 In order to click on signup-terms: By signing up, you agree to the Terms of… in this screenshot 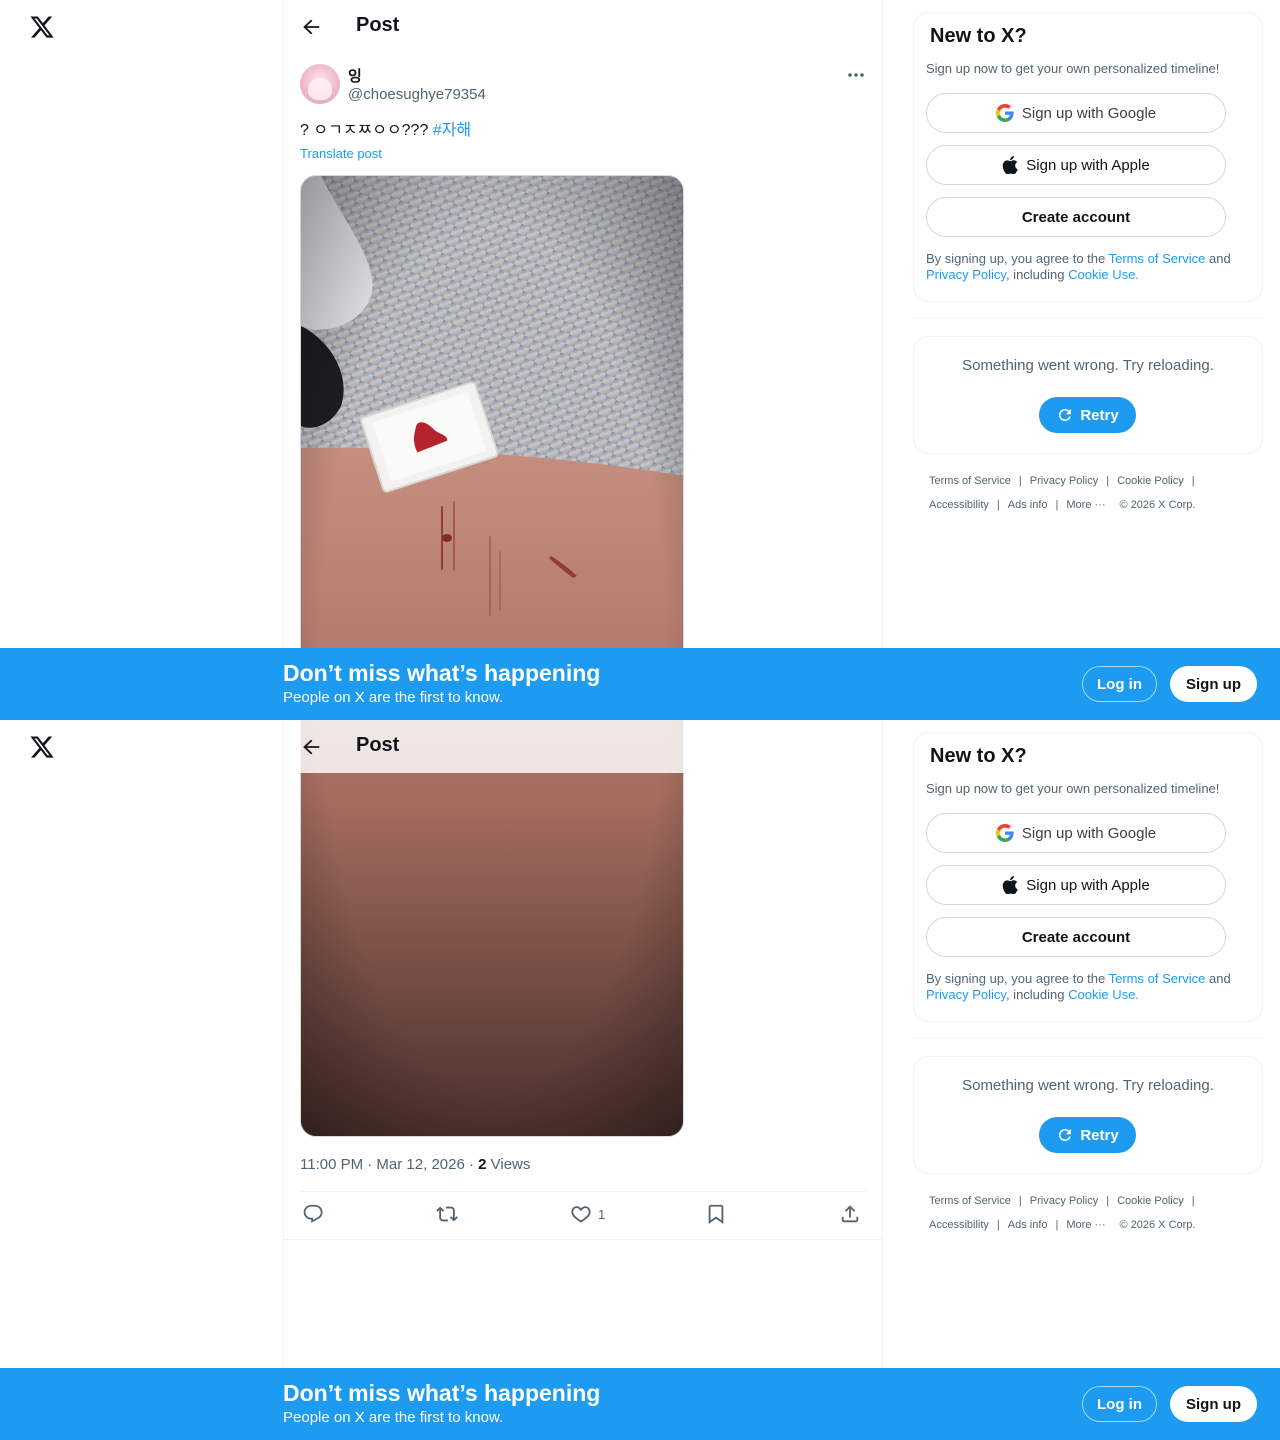, I will do `click(1091, 987)`.